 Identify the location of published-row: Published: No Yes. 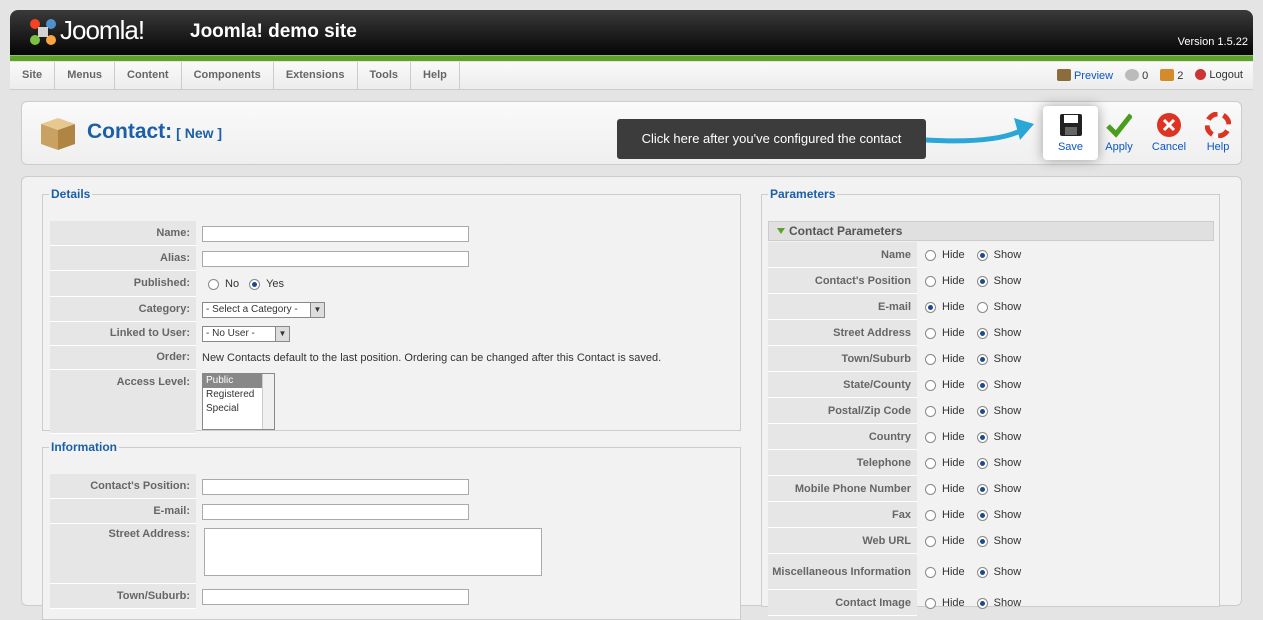
(167, 284).